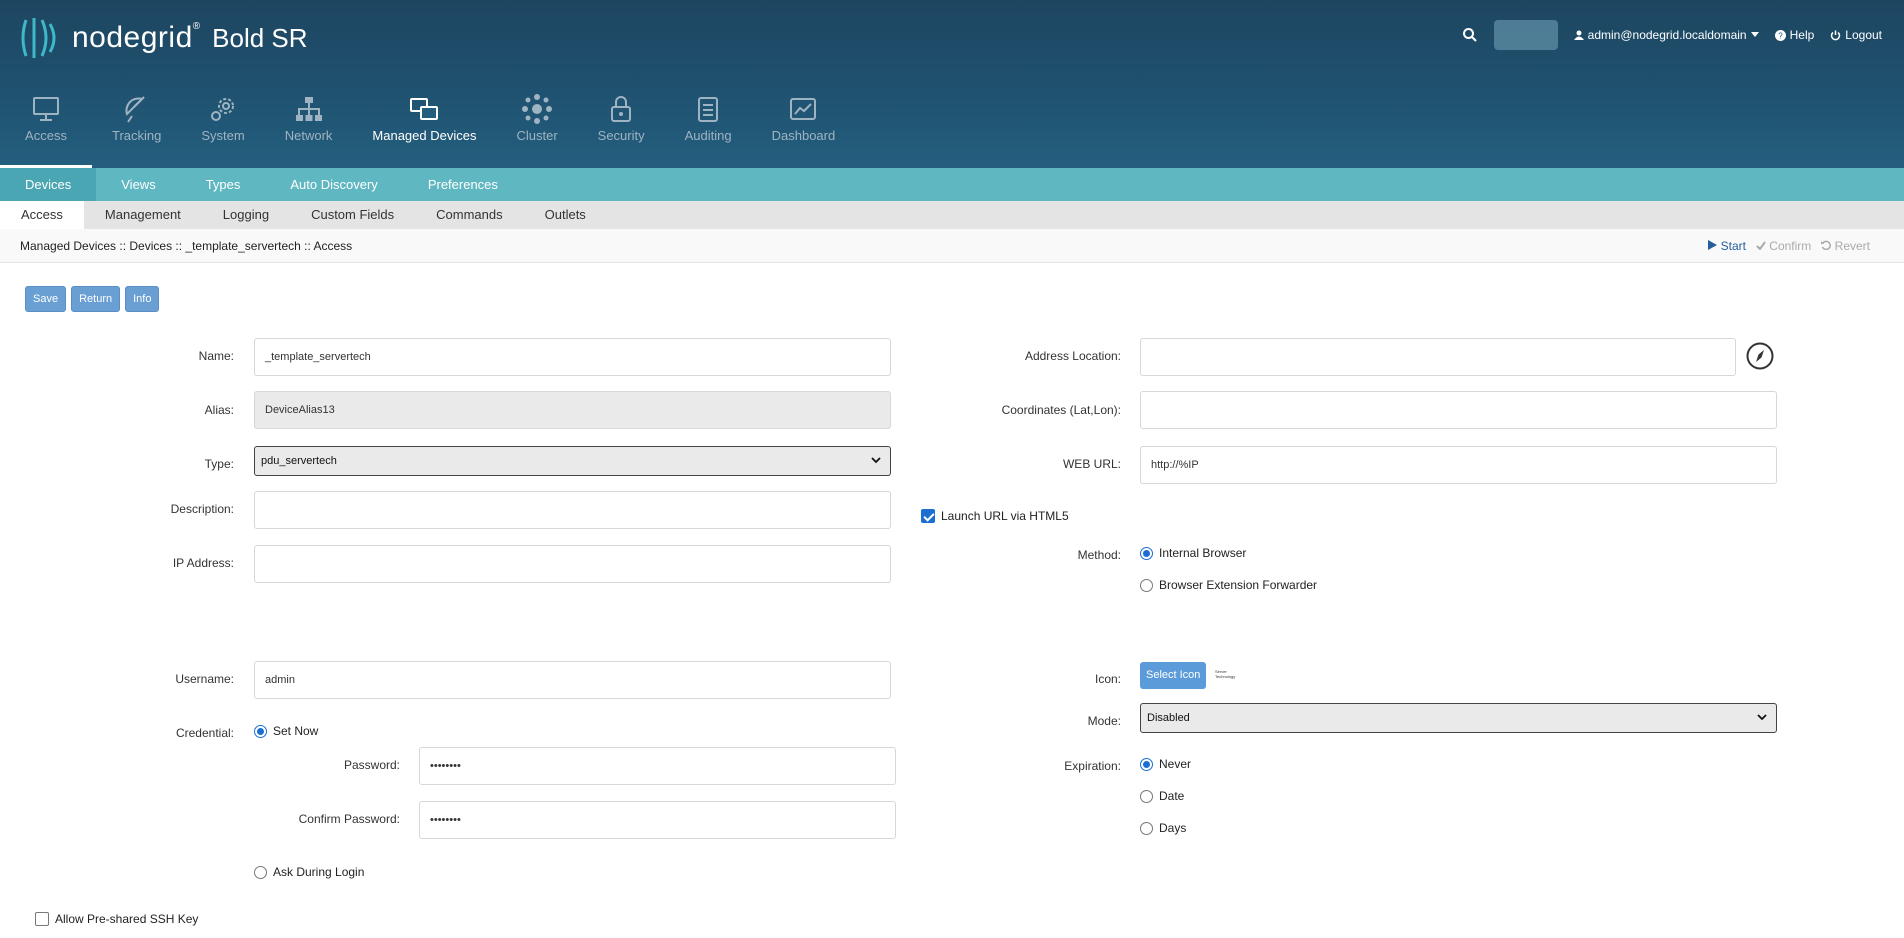  I want to click on tab-custom-fields: Custom Fields, so click(352, 215).